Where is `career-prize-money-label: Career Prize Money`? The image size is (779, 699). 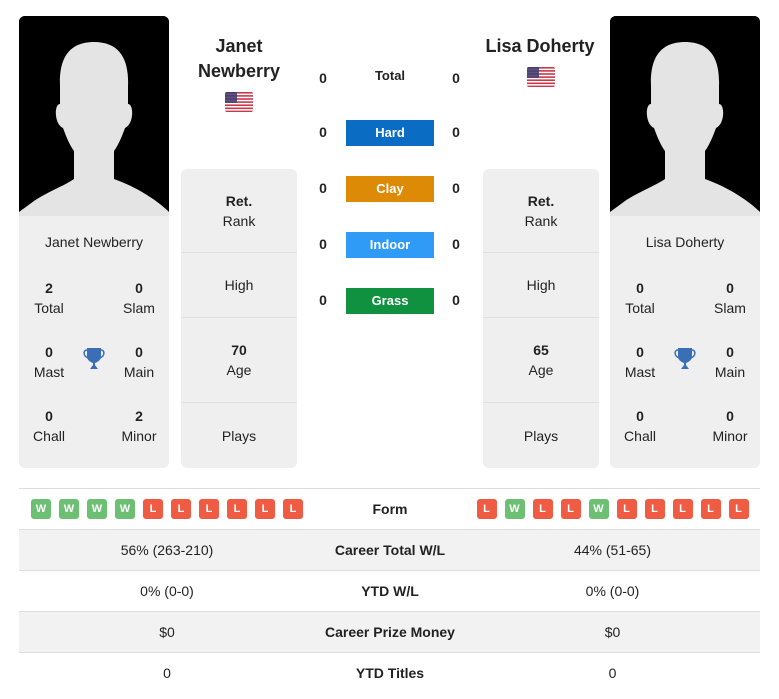
career-prize-money-label: Career Prize Money is located at coordinates (390, 632).